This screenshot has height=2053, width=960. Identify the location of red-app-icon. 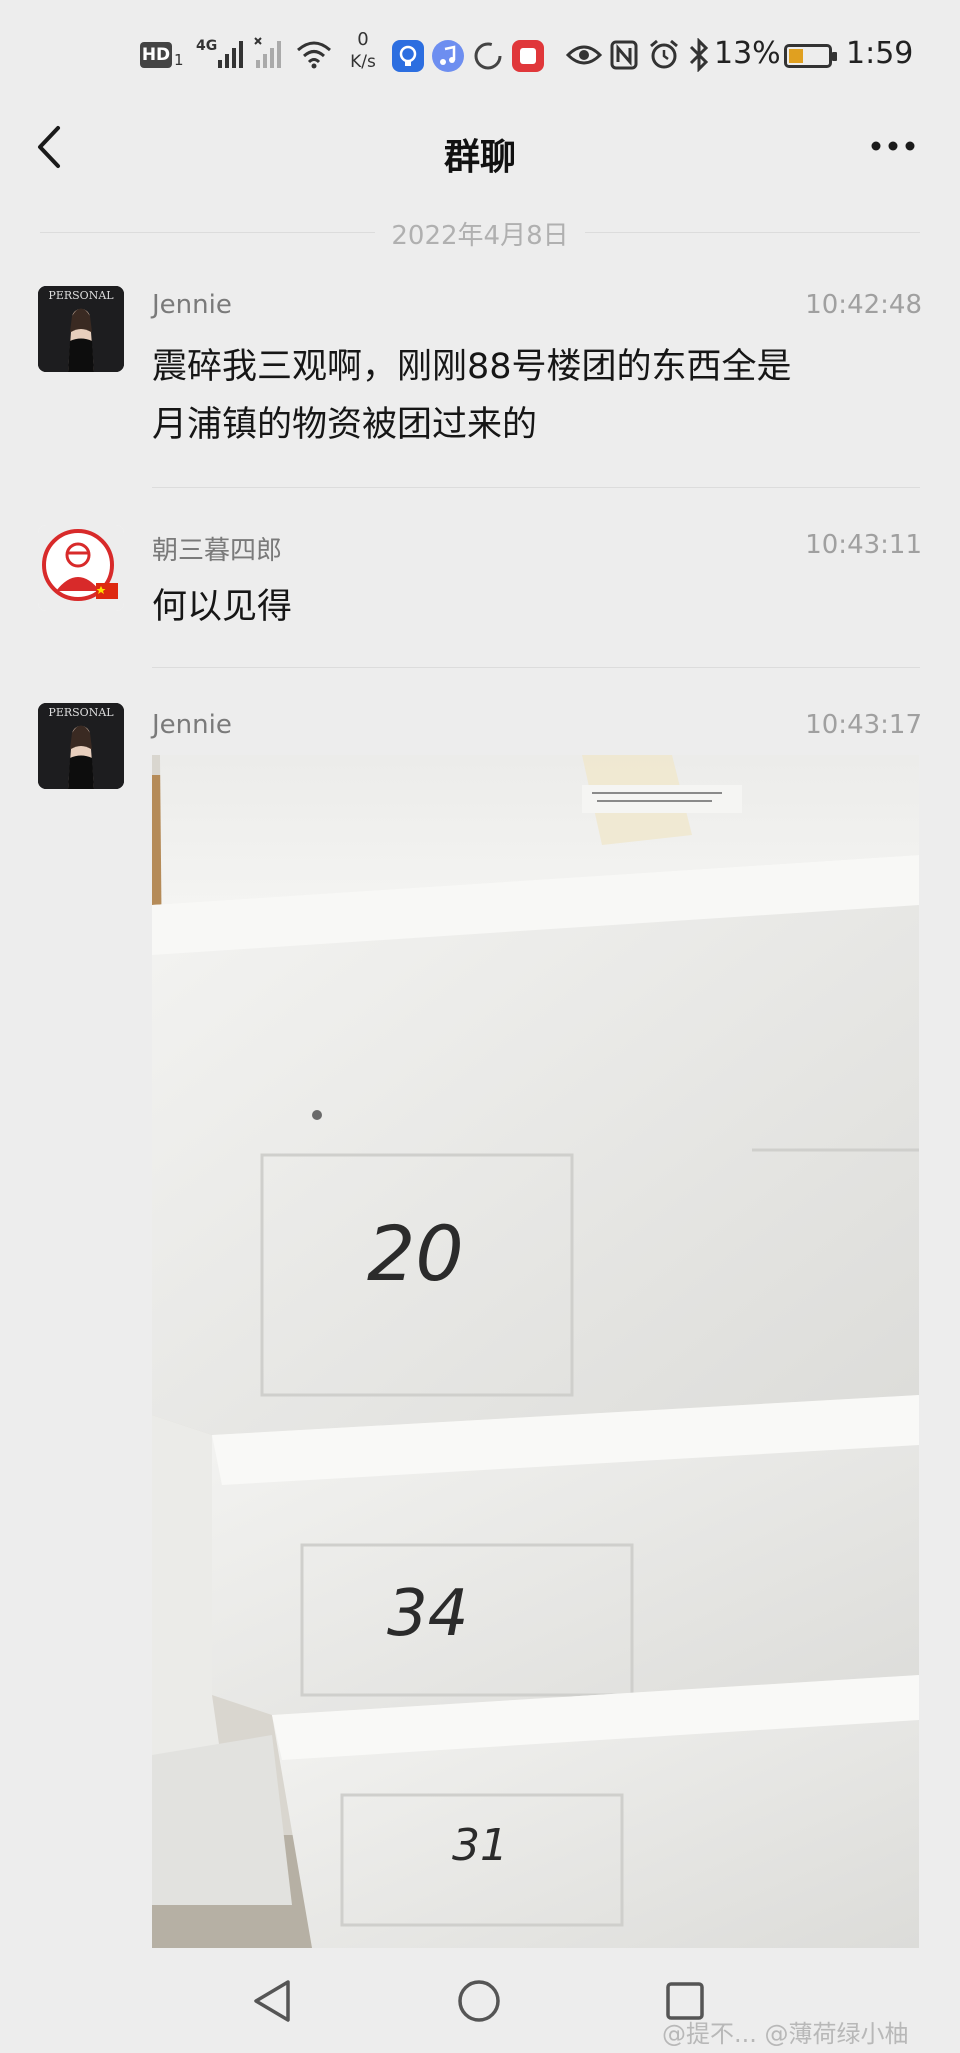
(528, 56).